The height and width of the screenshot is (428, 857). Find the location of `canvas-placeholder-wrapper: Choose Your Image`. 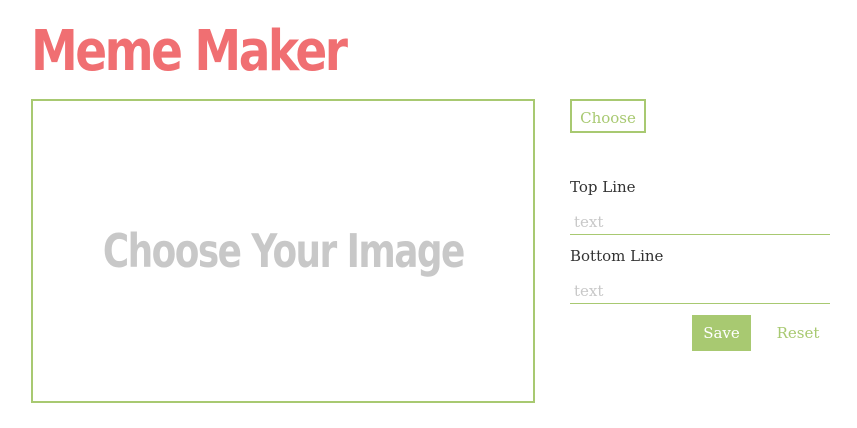

canvas-placeholder-wrapper: Choose Your Image is located at coordinates (283, 251).